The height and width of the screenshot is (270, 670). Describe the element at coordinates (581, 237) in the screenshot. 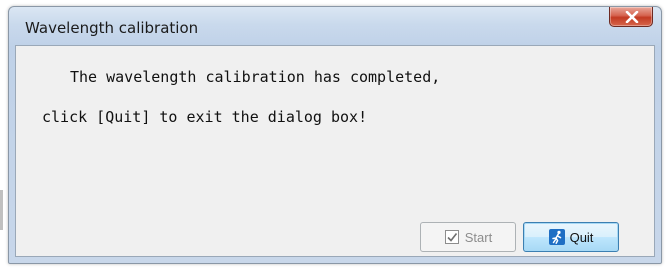

I see `quit-button-label: Quit` at that location.